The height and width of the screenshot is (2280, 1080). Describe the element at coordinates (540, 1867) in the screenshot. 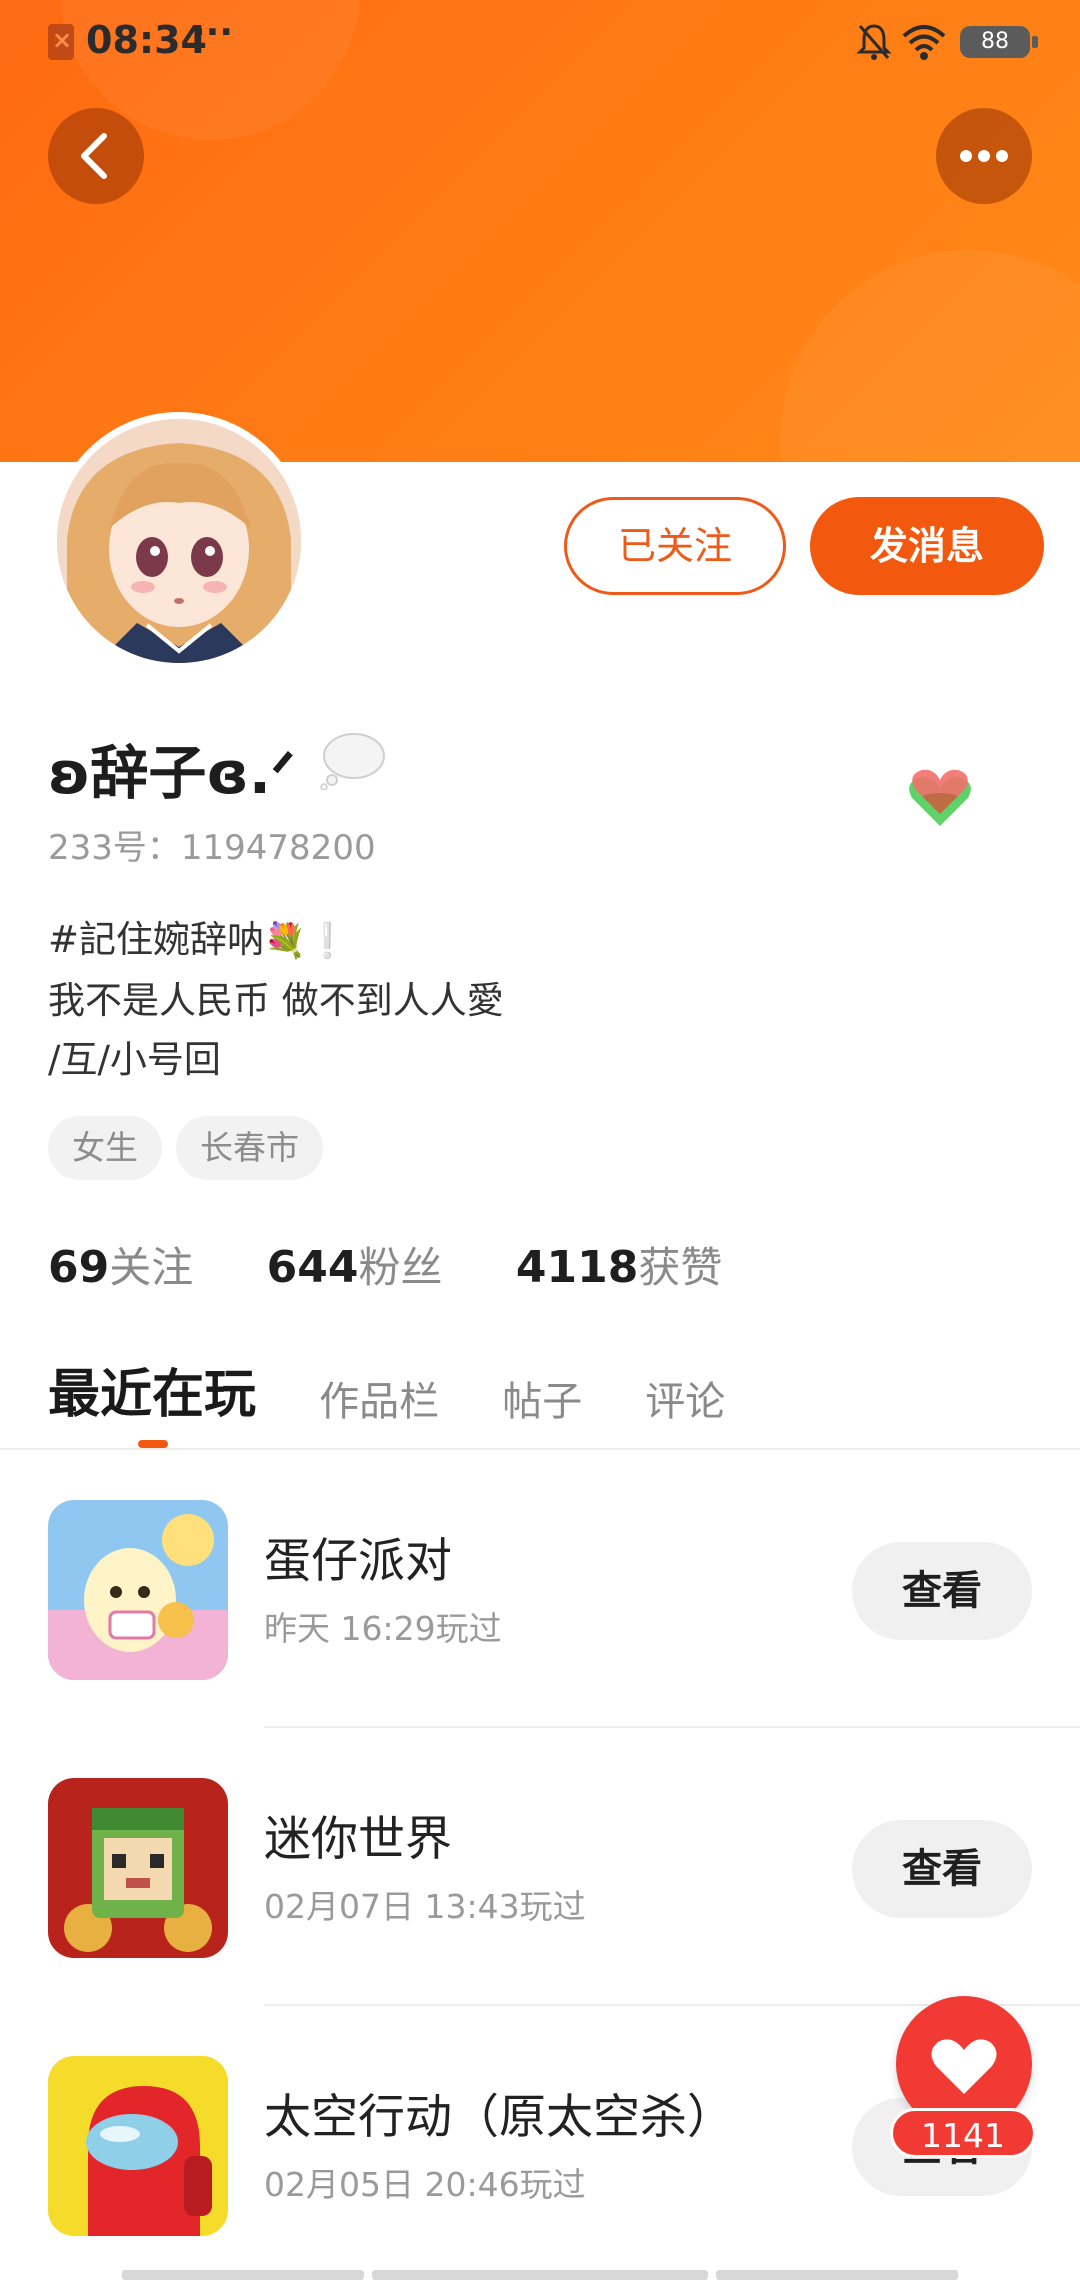

I see `list-item: 迷你世界 02月07日 13:43玩过 查看` at that location.